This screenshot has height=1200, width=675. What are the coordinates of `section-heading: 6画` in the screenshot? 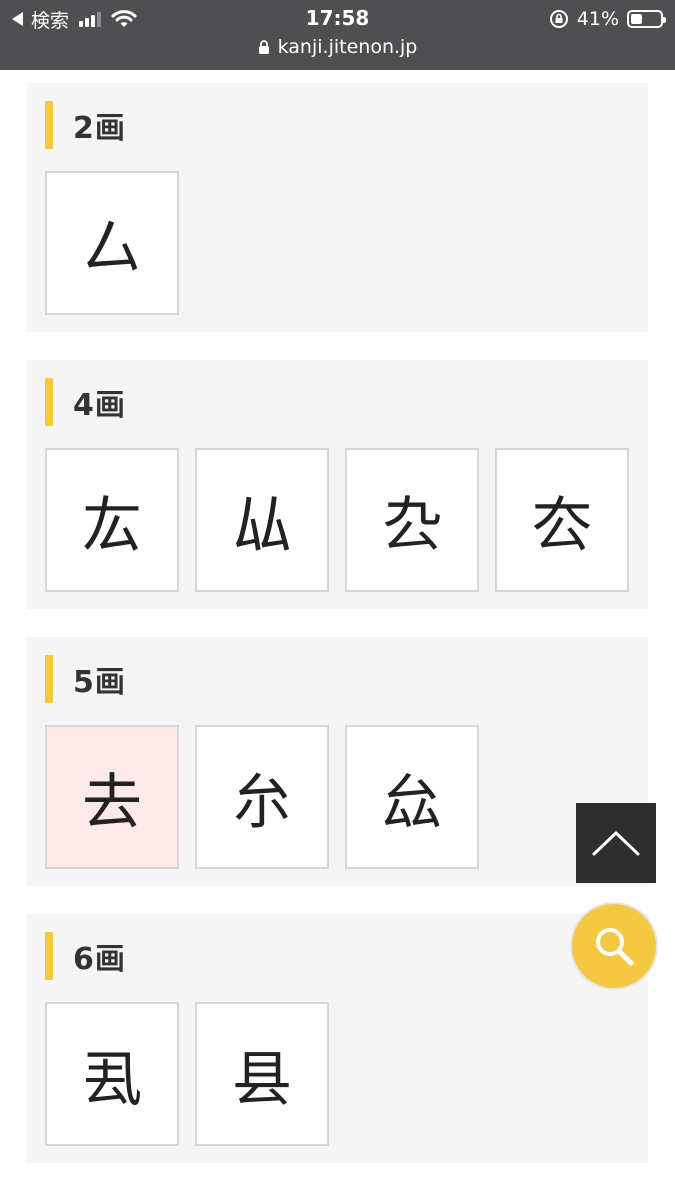 It's located at (85, 956).